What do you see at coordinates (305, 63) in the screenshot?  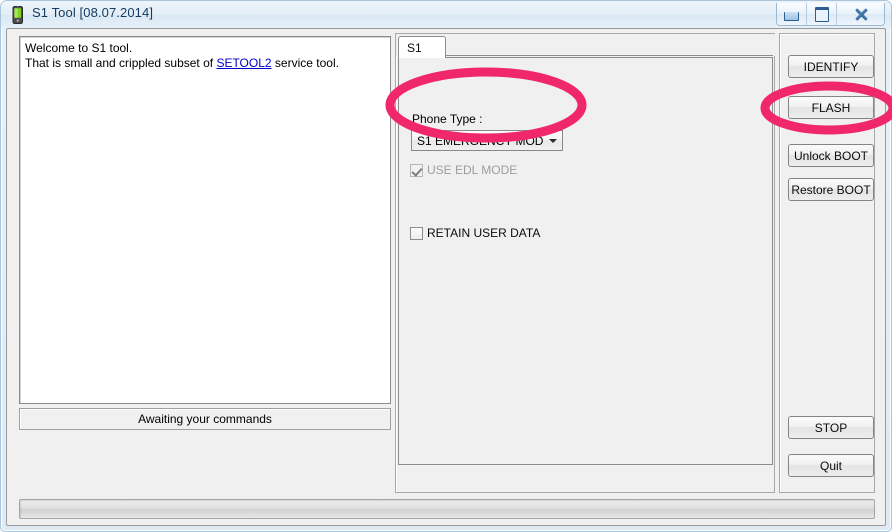 I see `log-line-2-suffix: service tool.` at bounding box center [305, 63].